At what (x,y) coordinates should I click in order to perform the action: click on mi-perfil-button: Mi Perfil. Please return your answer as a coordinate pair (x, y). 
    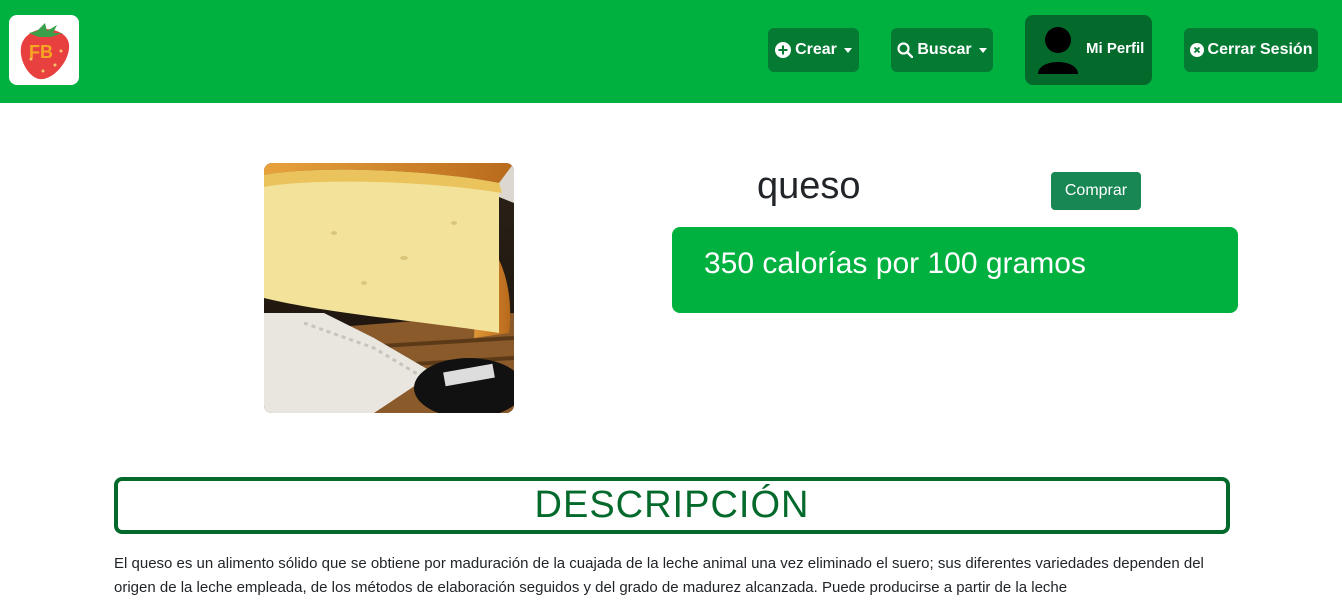
    Looking at the image, I should click on (1088, 50).